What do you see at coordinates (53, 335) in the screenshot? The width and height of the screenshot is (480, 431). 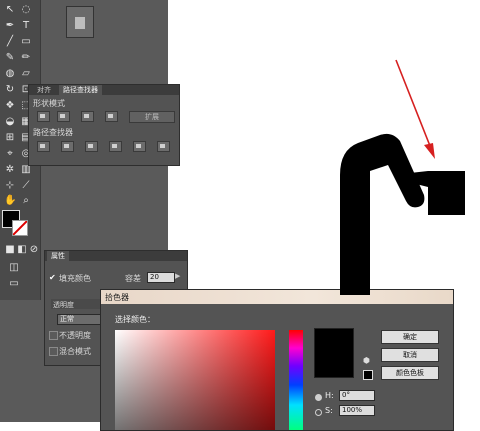 I see `opacity-checkbox` at bounding box center [53, 335].